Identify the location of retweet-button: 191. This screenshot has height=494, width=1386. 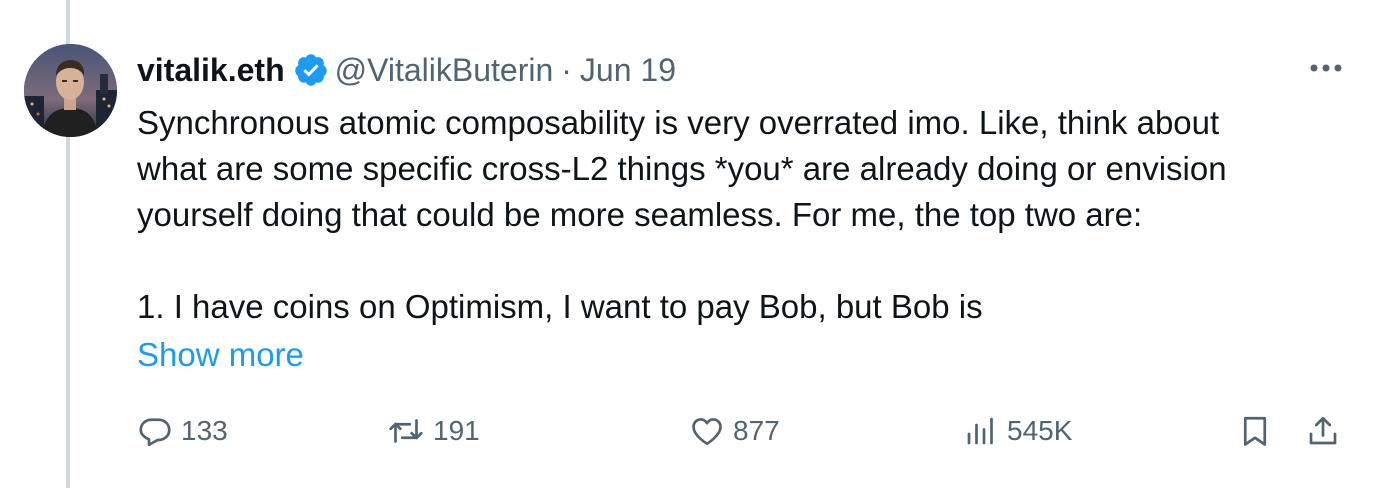
(433, 431).